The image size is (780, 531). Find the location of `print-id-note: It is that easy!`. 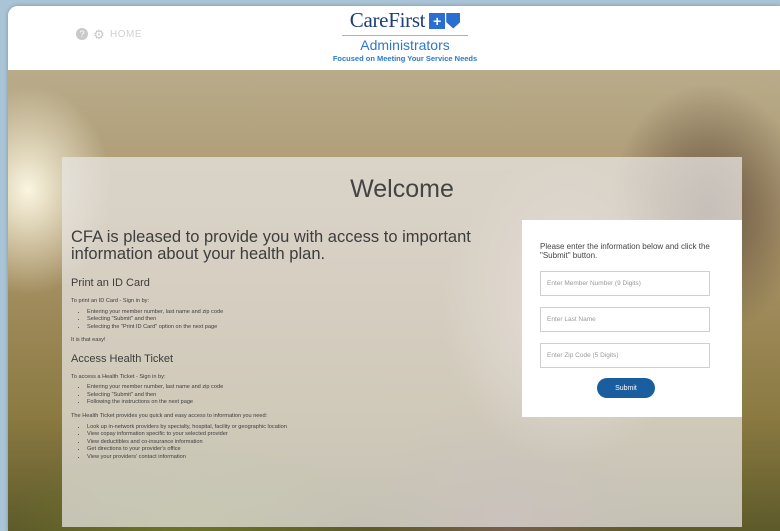

print-id-note: It is that easy! is located at coordinates (88, 340).